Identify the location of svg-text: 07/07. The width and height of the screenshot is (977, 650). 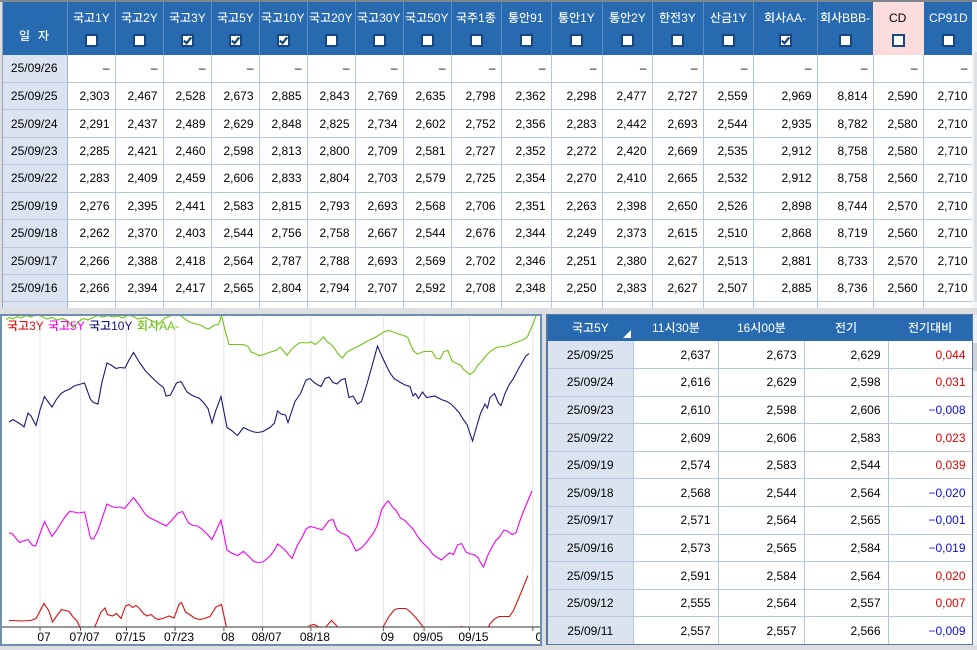
(84, 637).